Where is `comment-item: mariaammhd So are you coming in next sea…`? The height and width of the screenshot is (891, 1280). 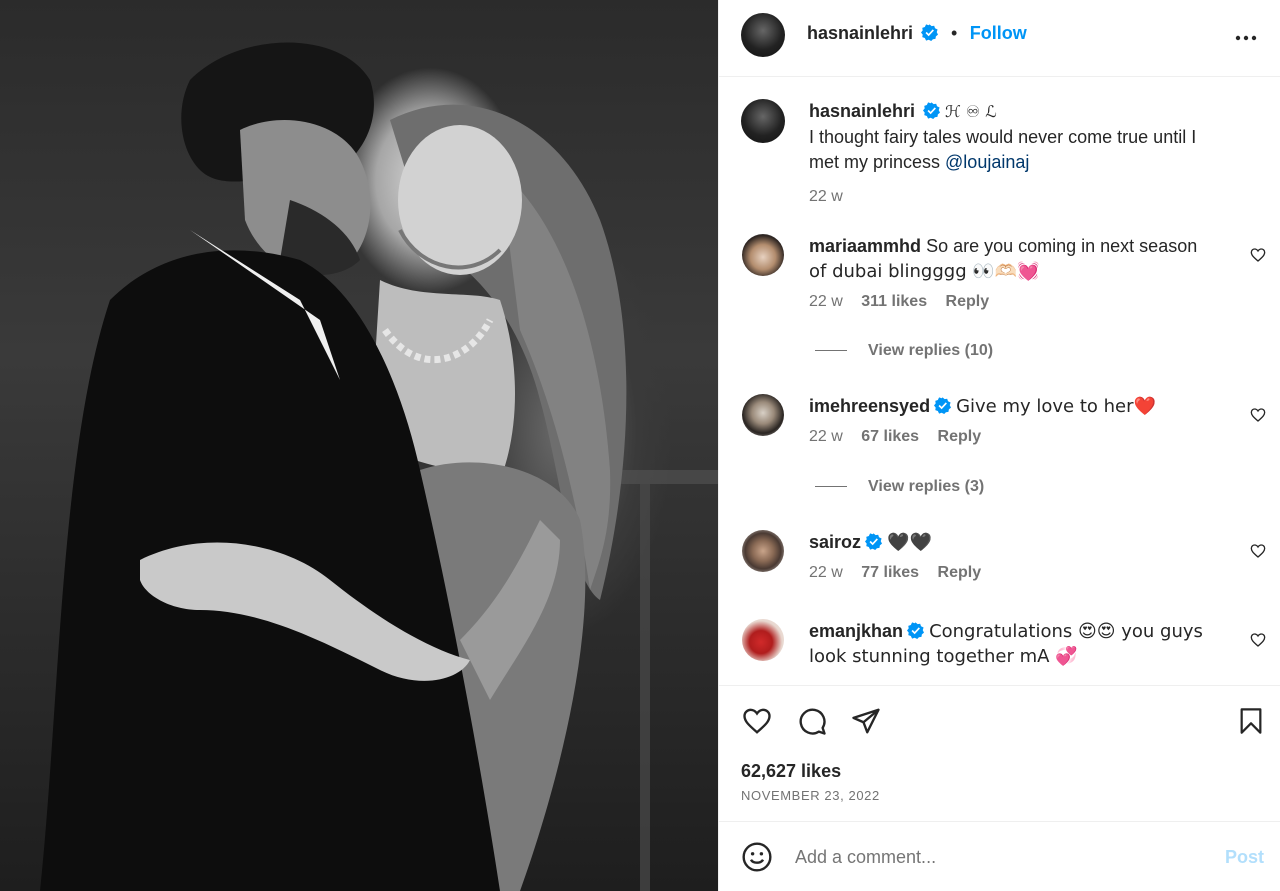
comment-item: mariaammhd So are you coming in next sea… is located at coordinates (1024, 272).